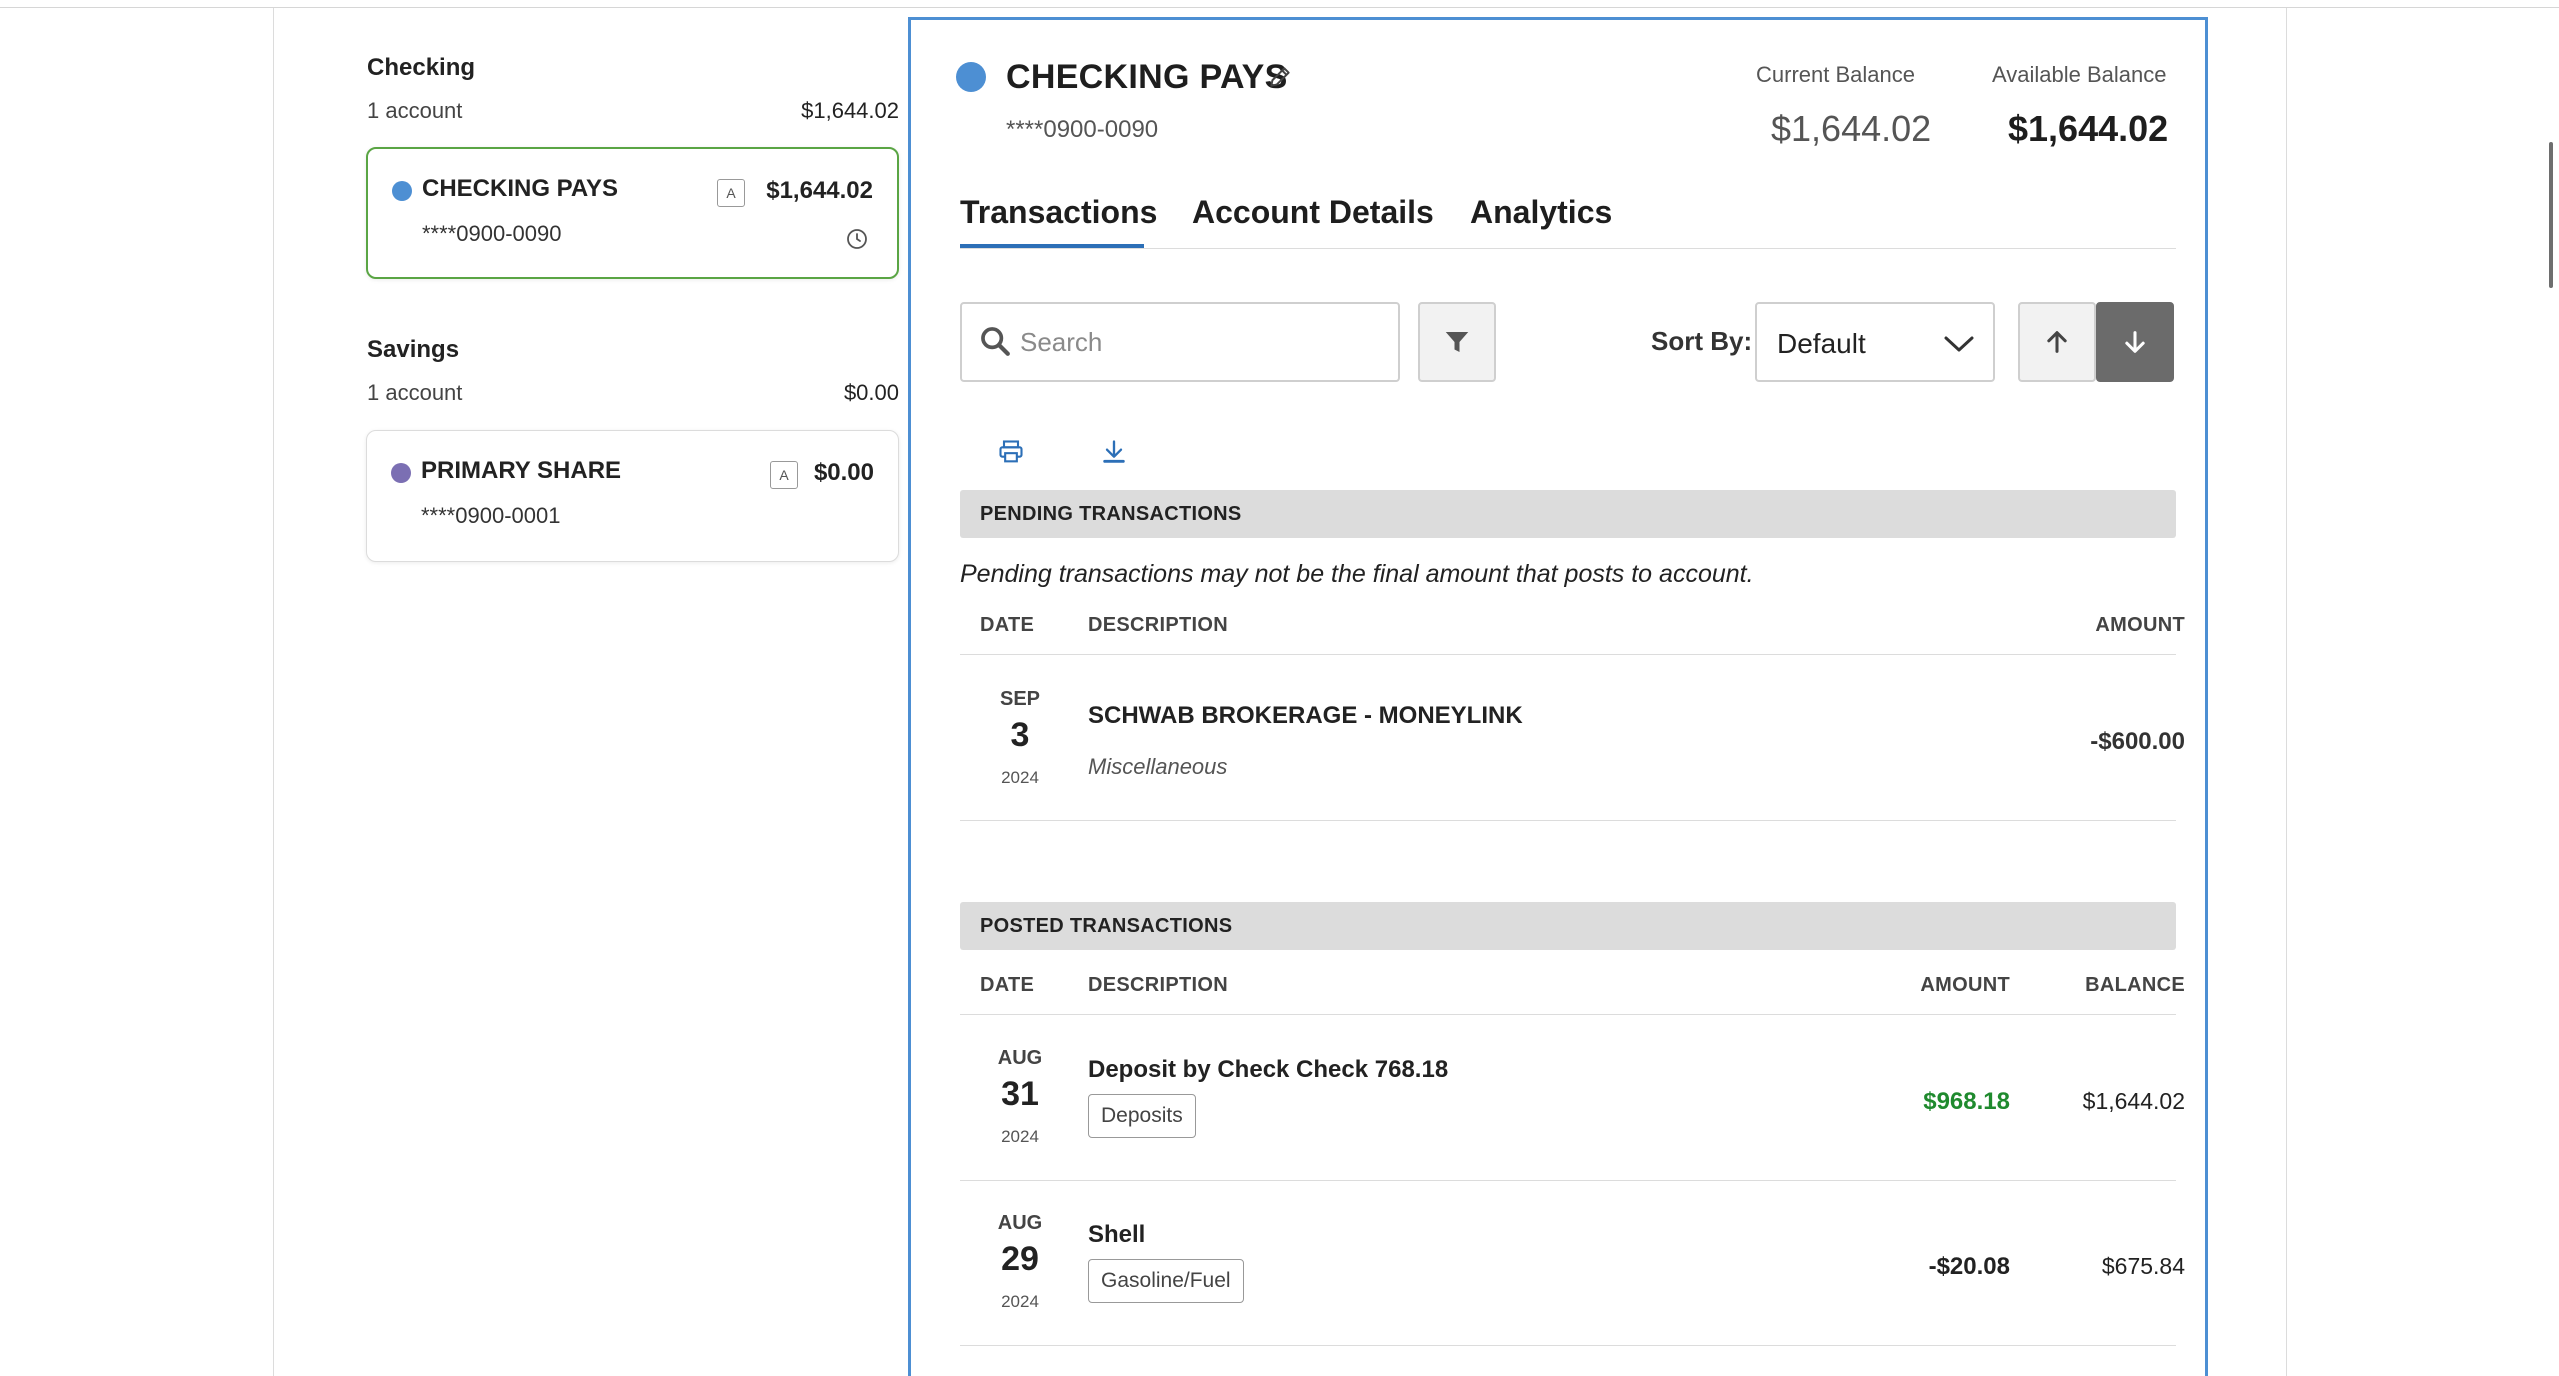 Image resolution: width=2559 pixels, height=1376 pixels. I want to click on account-card-name: CHECKING PAYS, so click(520, 188).